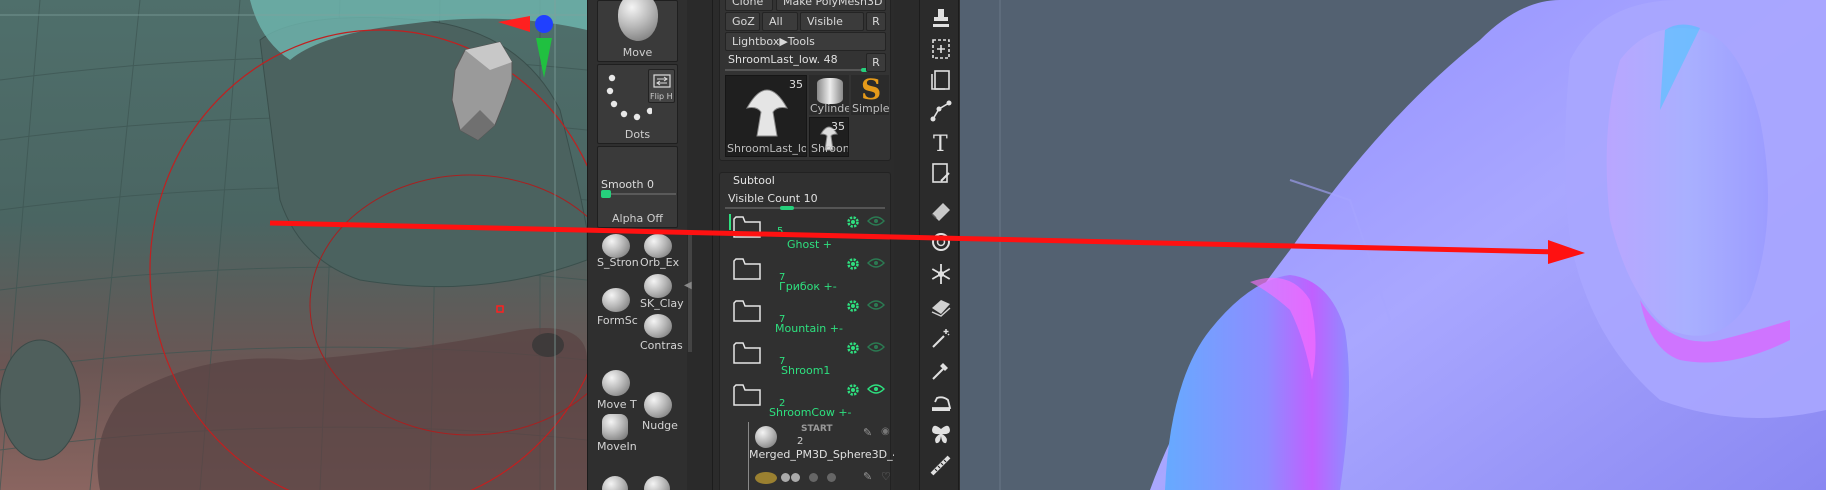 Image resolution: width=1826 pixels, height=490 pixels. I want to click on cylinder-icon, so click(830, 91).